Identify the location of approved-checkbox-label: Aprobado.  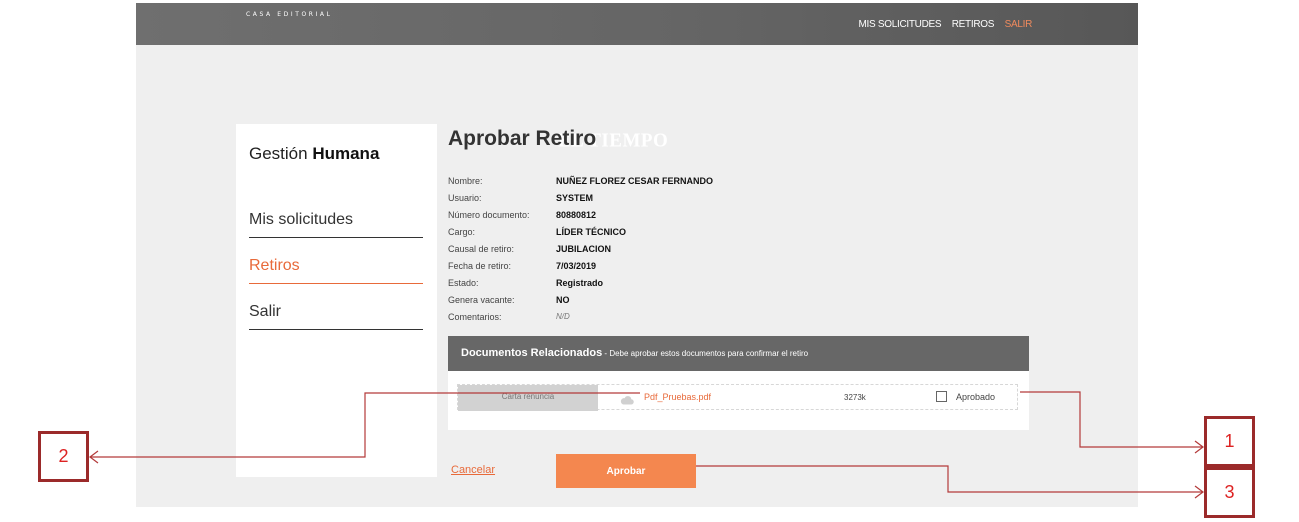
(975, 397).